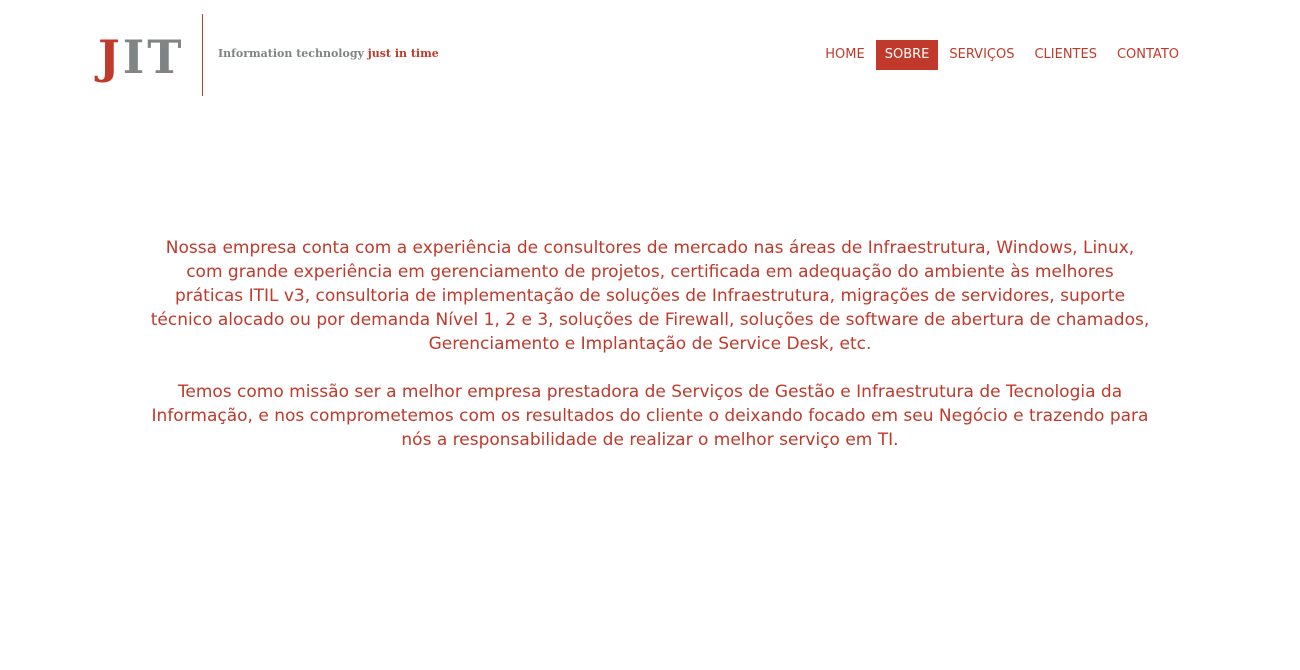 This screenshot has width=1300, height=670. I want to click on logo-tagline: Information technology just in time, so click(328, 54).